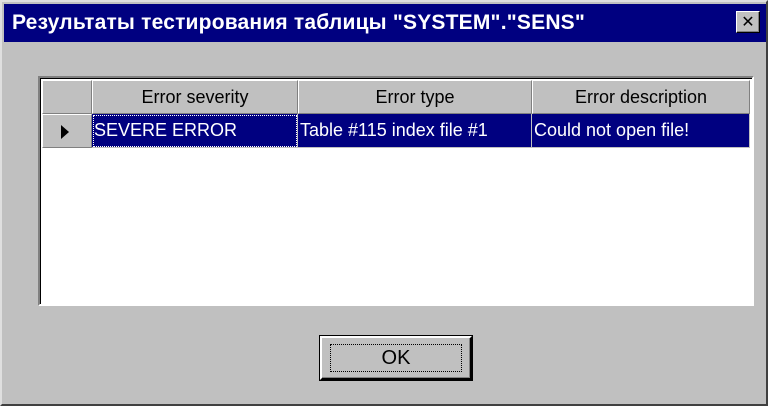 The height and width of the screenshot is (410, 772). I want to click on ok-button-label: OK, so click(396, 357).